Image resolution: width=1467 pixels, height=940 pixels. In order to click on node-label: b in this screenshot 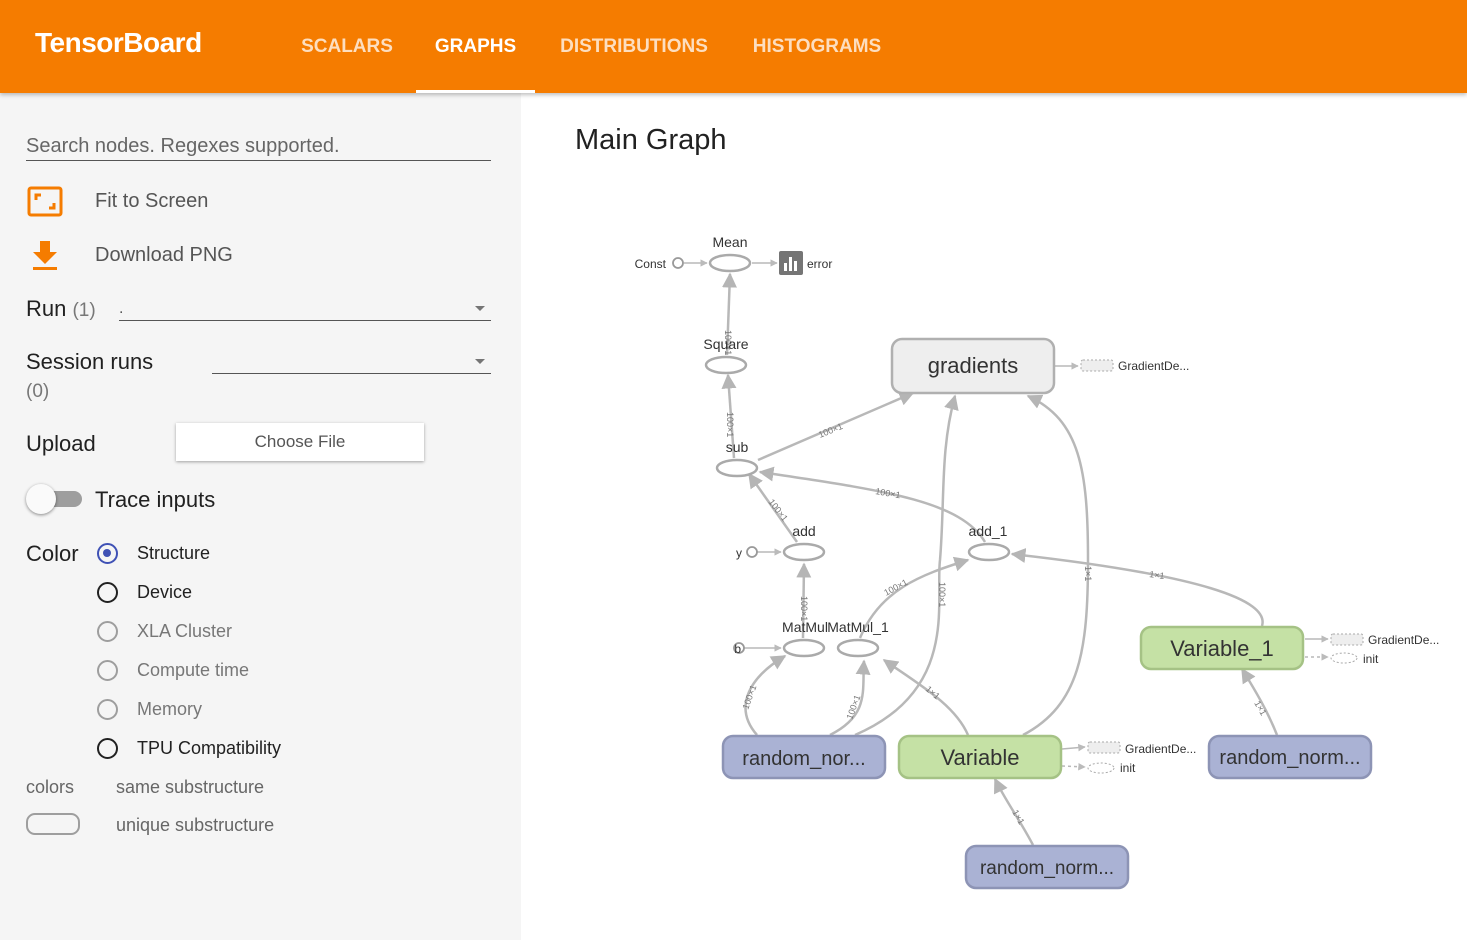, I will do `click(737, 649)`.